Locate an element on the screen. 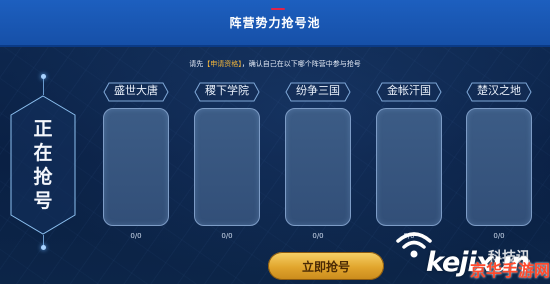  side-dot-top is located at coordinates (43, 76).